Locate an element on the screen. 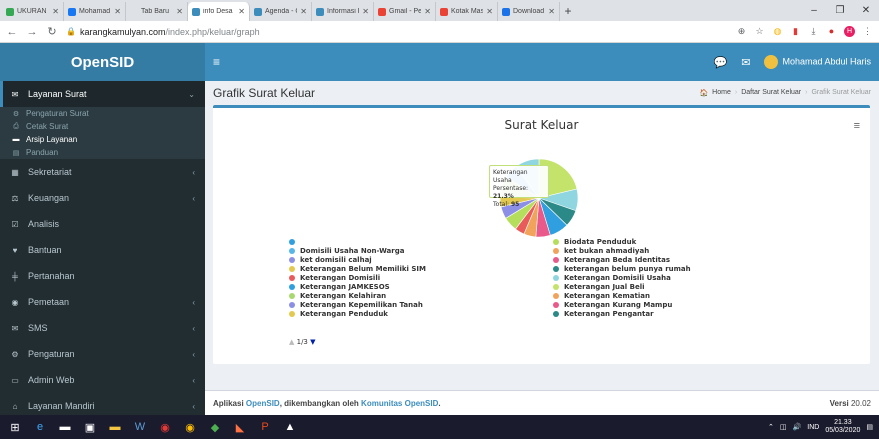 This screenshot has height=439, width=879. close-window-icon: ✕ is located at coordinates (866, 10).